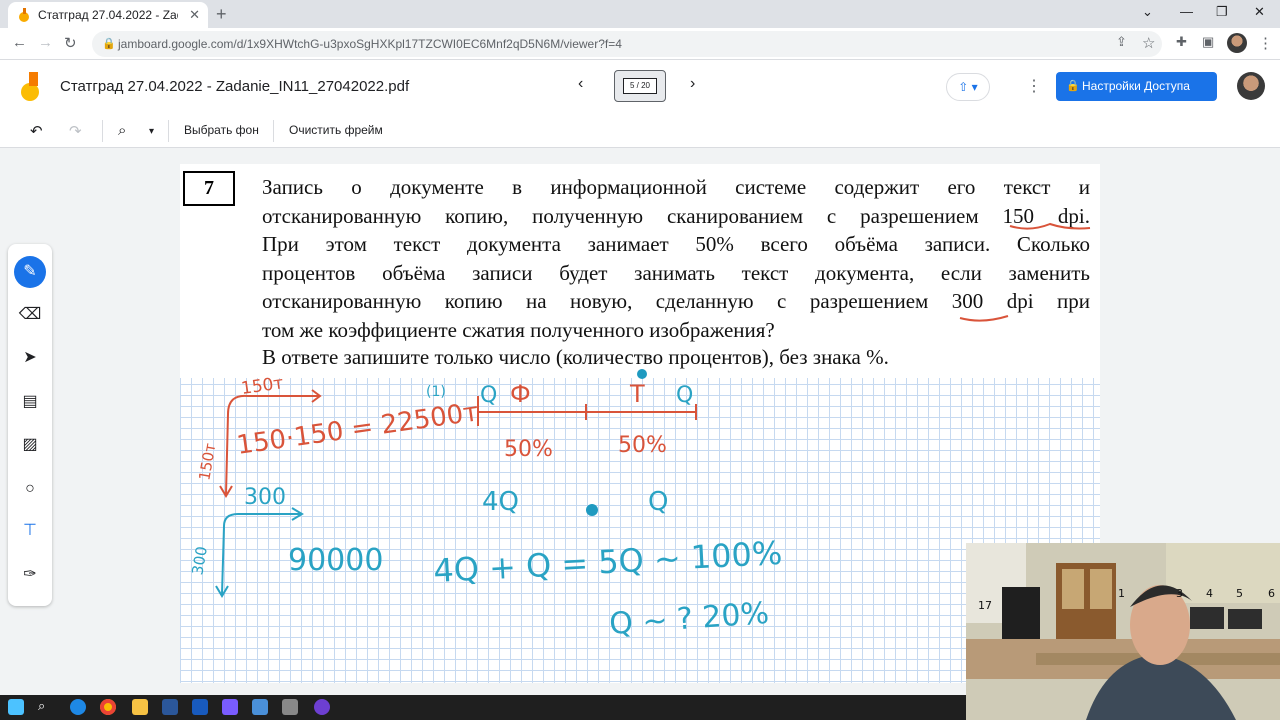 Image resolution: width=1280 pixels, height=720 pixels. What do you see at coordinates (207, 462) in the screenshot?
I see `ink-note-red: 150т` at bounding box center [207, 462].